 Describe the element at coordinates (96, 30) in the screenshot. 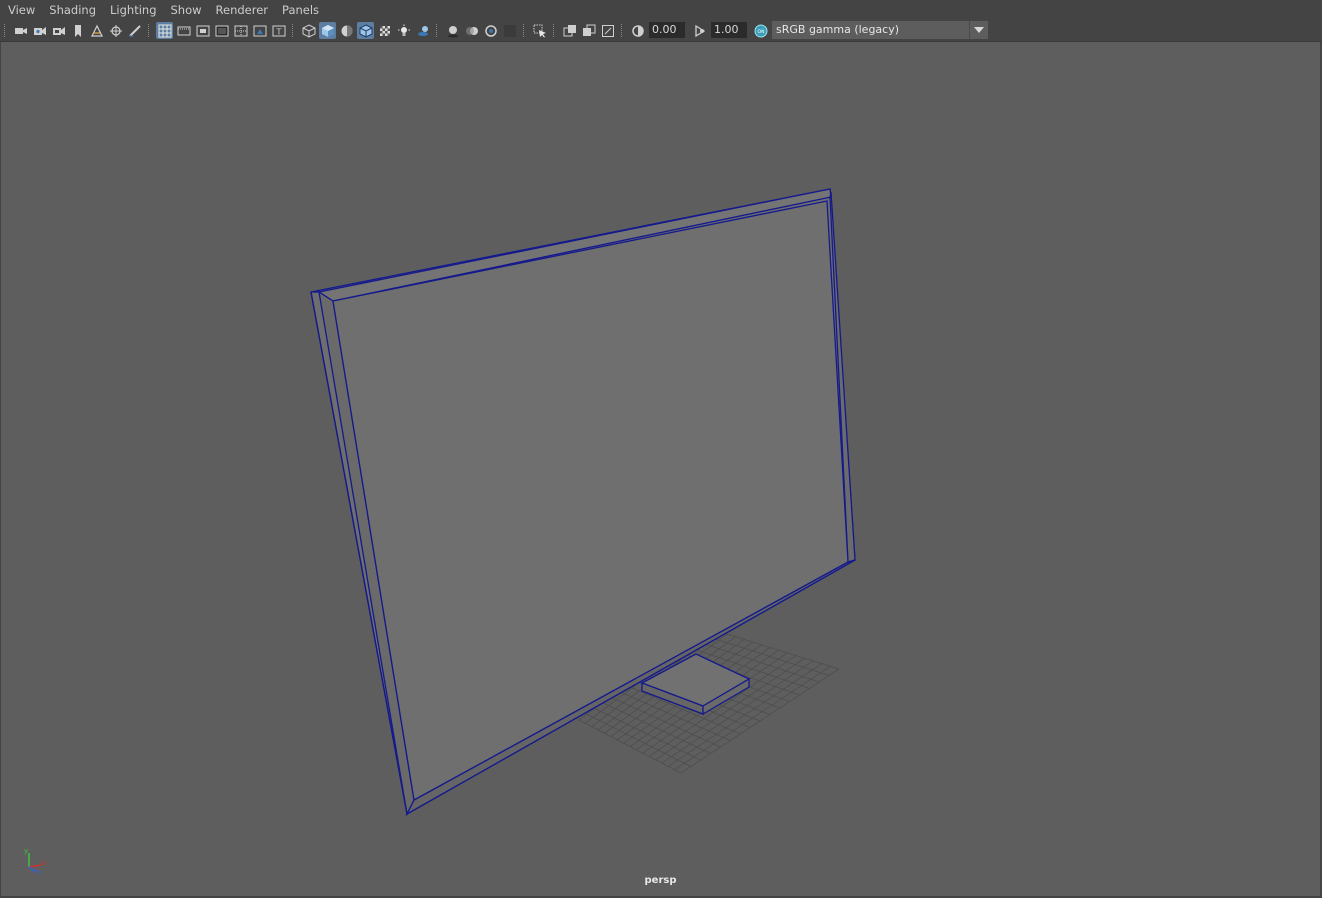

I see `image-plane-icon` at that location.